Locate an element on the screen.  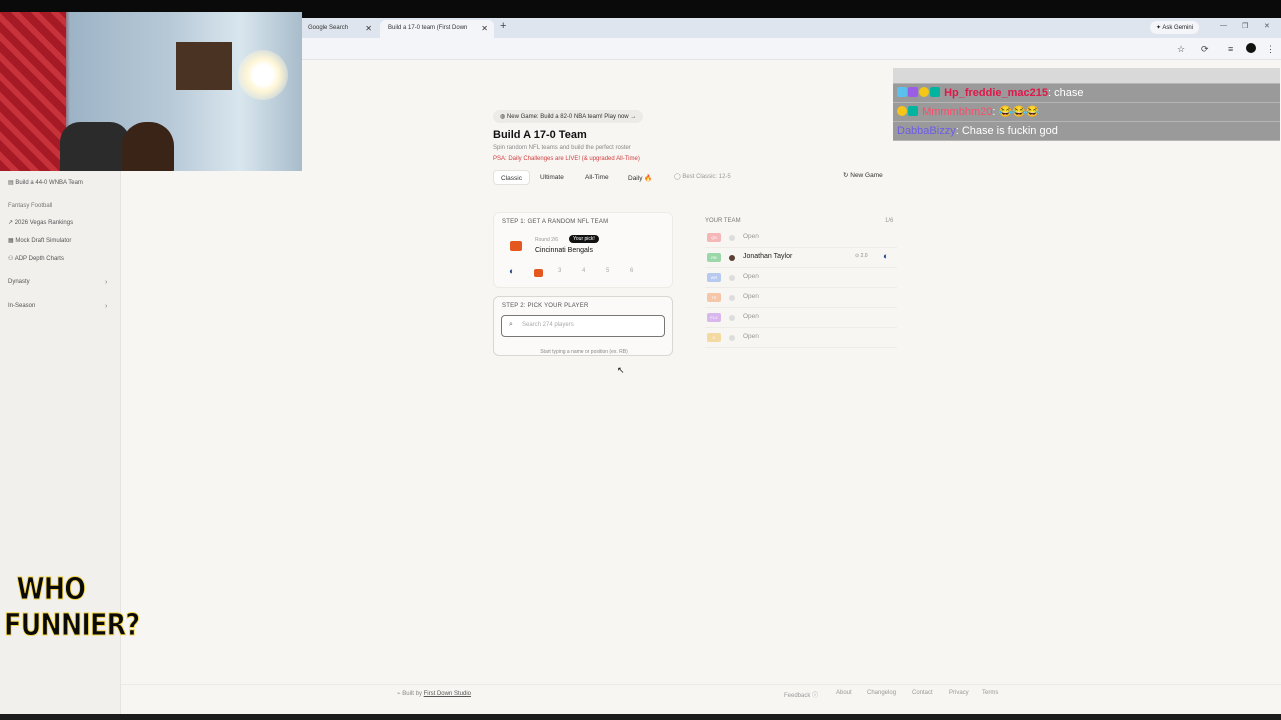
sidebar-group-dynasty: Dynasty is located at coordinates (19, 282).